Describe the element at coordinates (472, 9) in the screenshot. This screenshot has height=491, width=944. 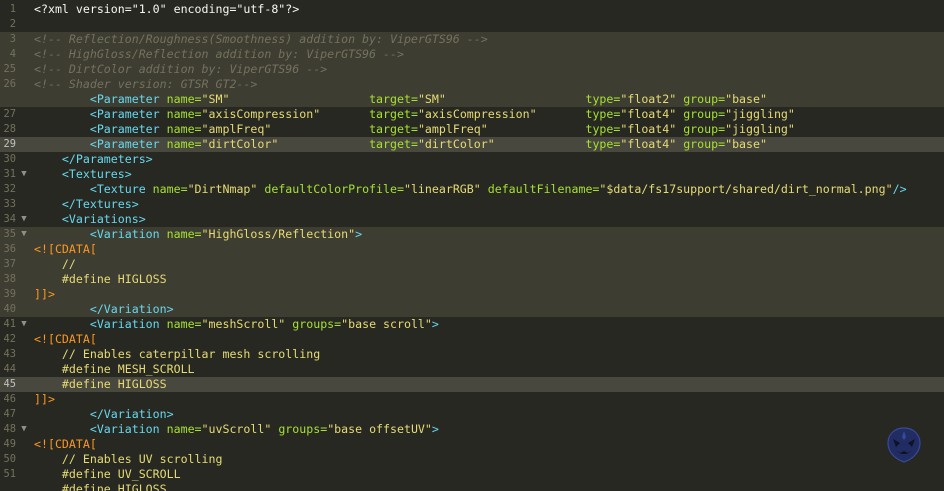
I see `code-line: 1 <?xml version="1.0" encoding="utf-8"?>` at that location.